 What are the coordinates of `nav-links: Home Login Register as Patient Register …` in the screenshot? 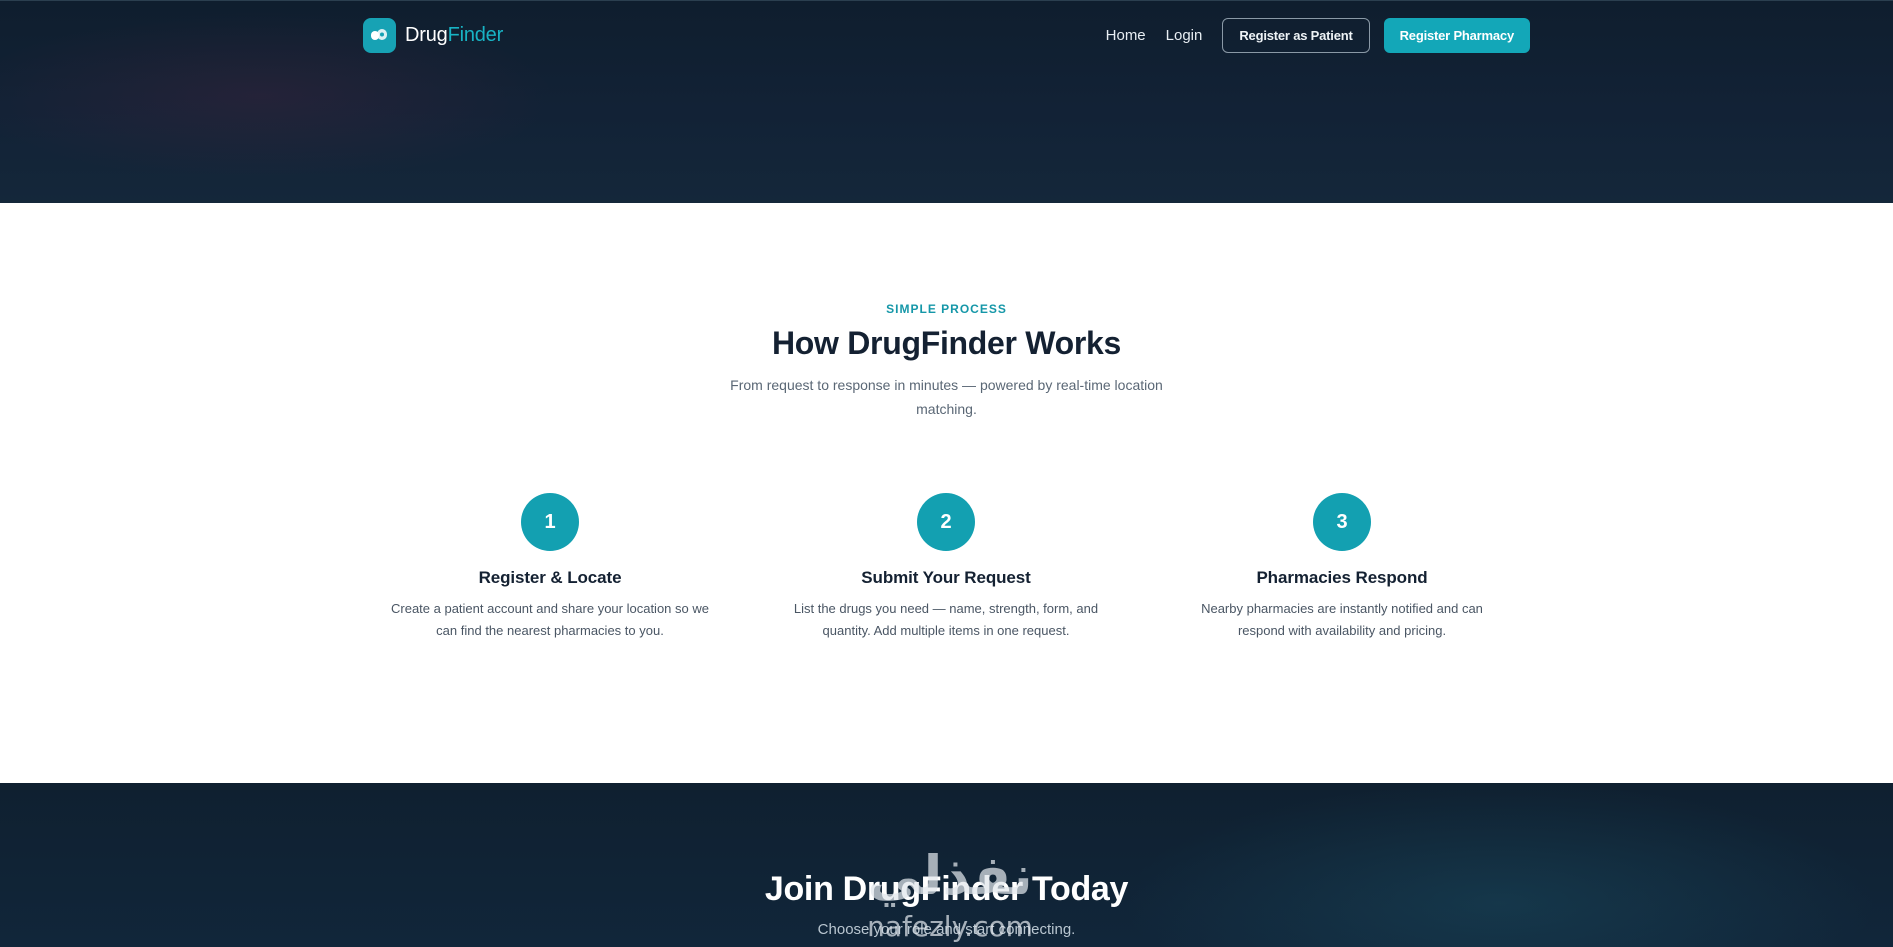 It's located at (1318, 35).